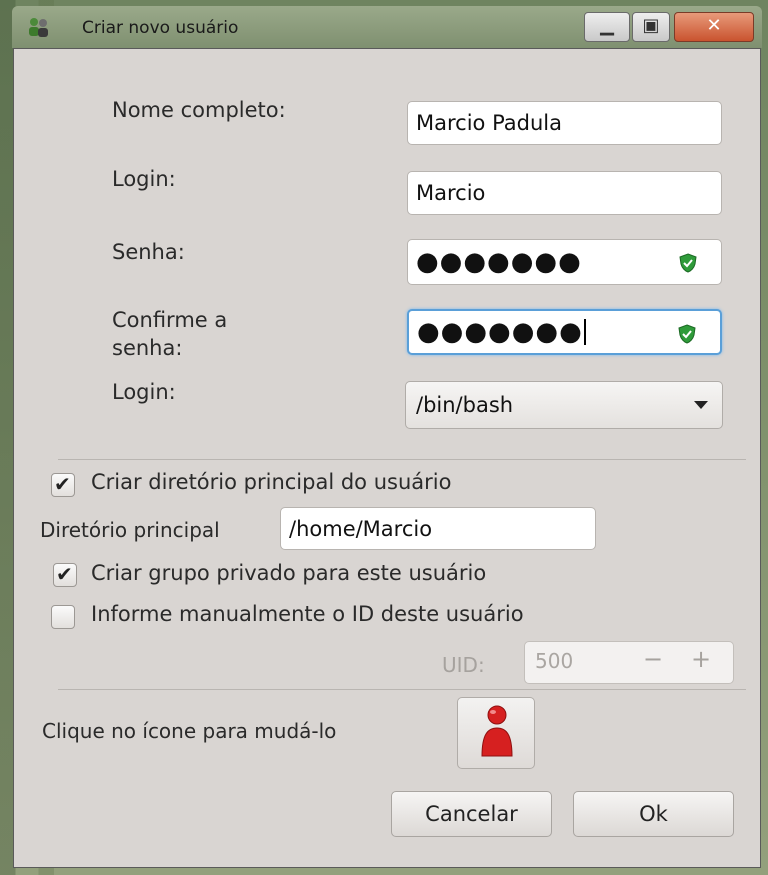 The height and width of the screenshot is (875, 768). What do you see at coordinates (361, 528) in the screenshot?
I see `home-dir-value: /home/Marcio` at bounding box center [361, 528].